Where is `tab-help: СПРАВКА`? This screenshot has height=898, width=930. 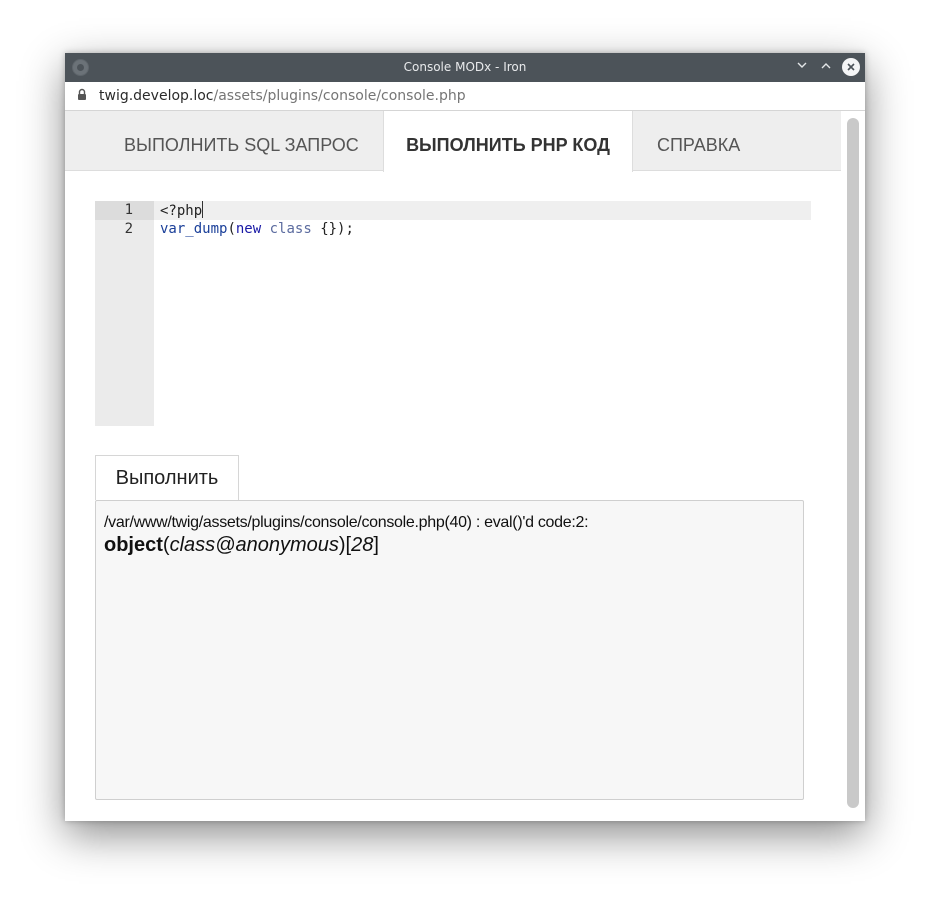 tab-help: СПРАВКА is located at coordinates (698, 141).